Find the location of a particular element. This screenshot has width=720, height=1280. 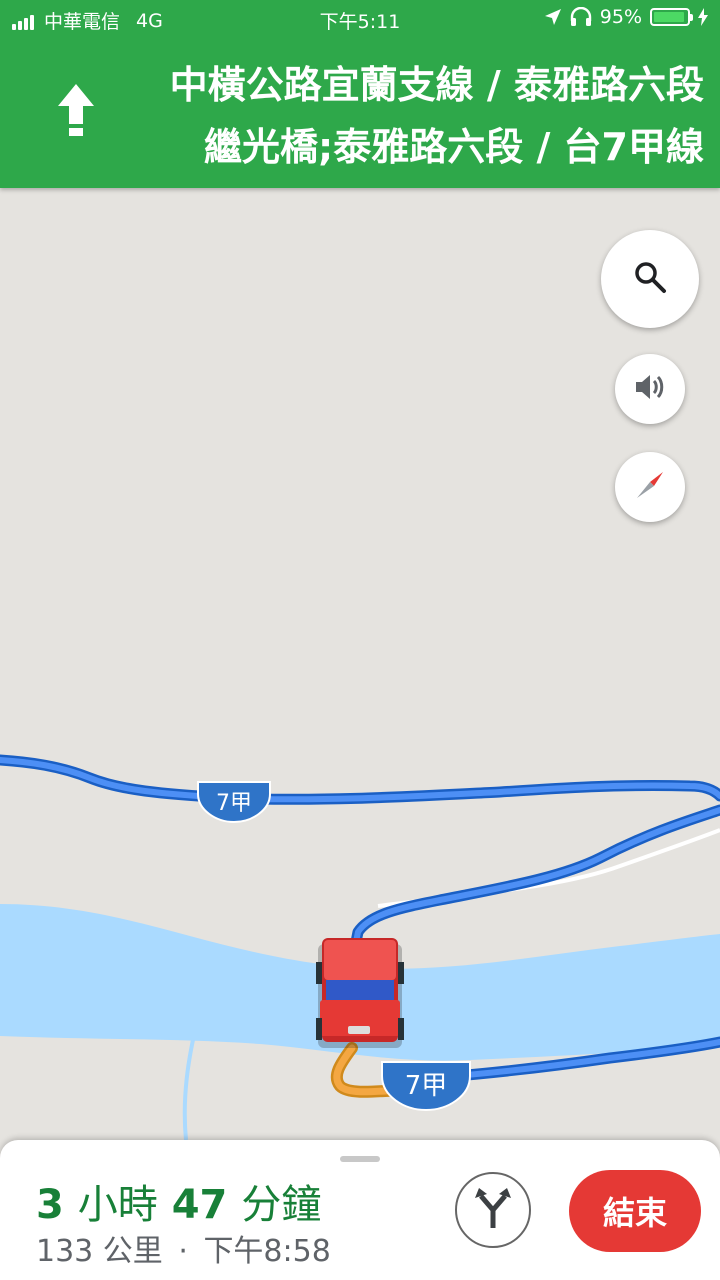

sound-button is located at coordinates (650, 389).